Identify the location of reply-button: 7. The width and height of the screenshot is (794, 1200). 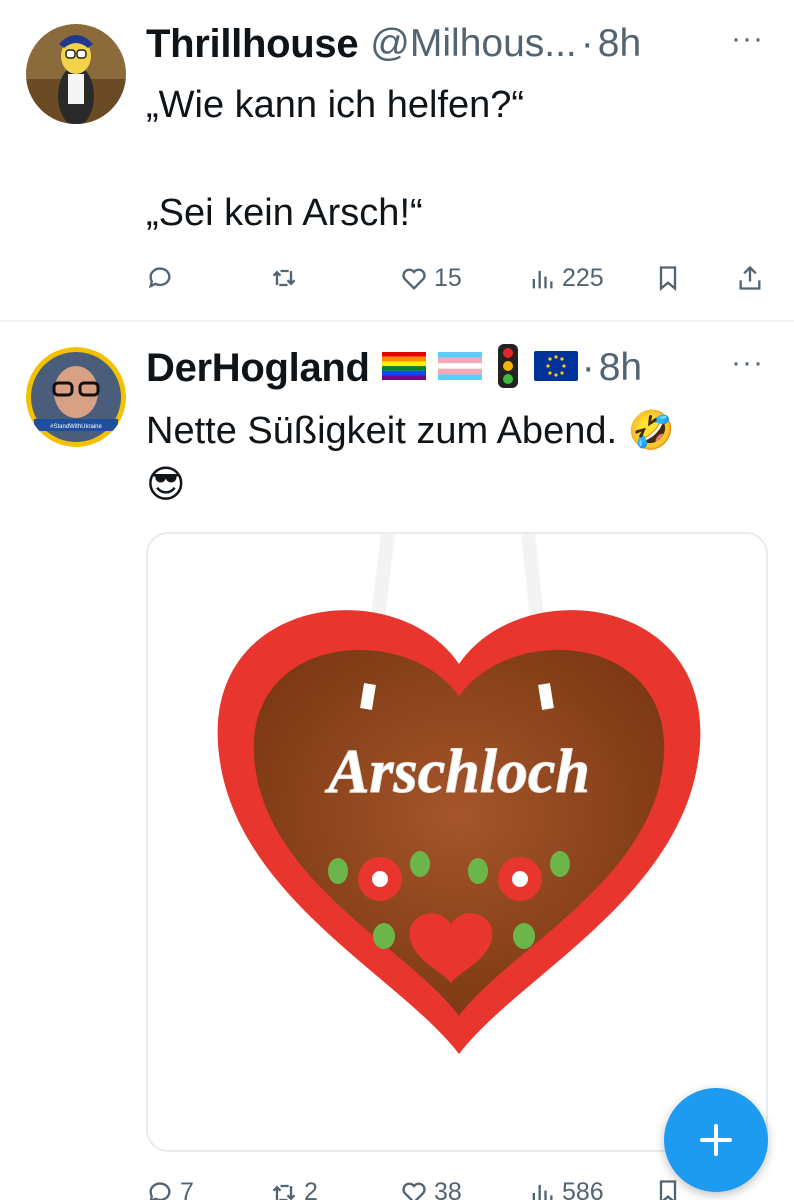
(170, 1189).